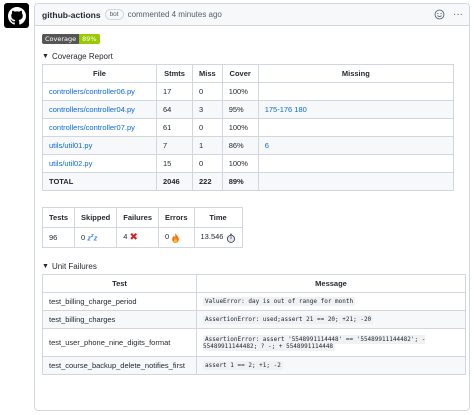 This screenshot has height=415, width=474. I want to click on time-cell: 13.546, so click(218, 237).